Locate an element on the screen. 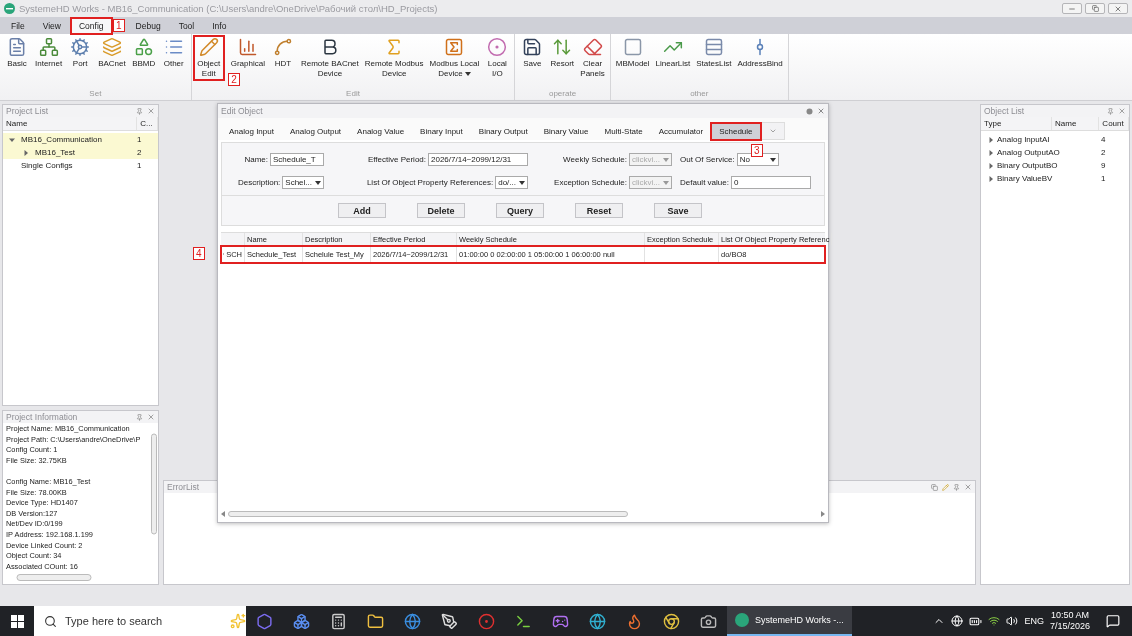 The width and height of the screenshot is (1132, 636). column-header: Count is located at coordinates (1114, 123).